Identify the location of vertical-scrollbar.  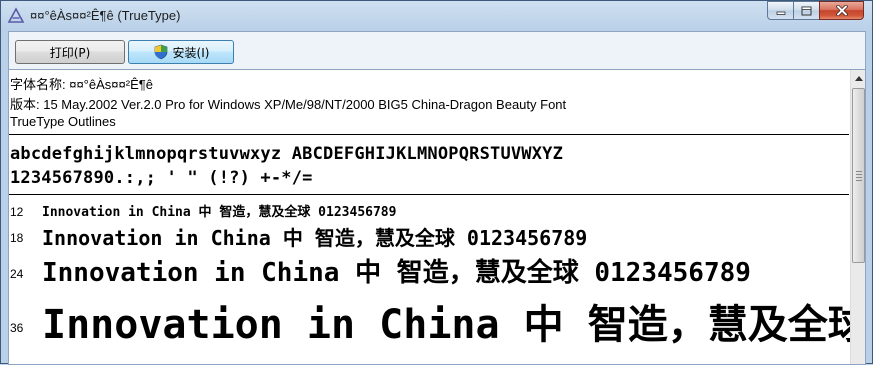
(857, 217).